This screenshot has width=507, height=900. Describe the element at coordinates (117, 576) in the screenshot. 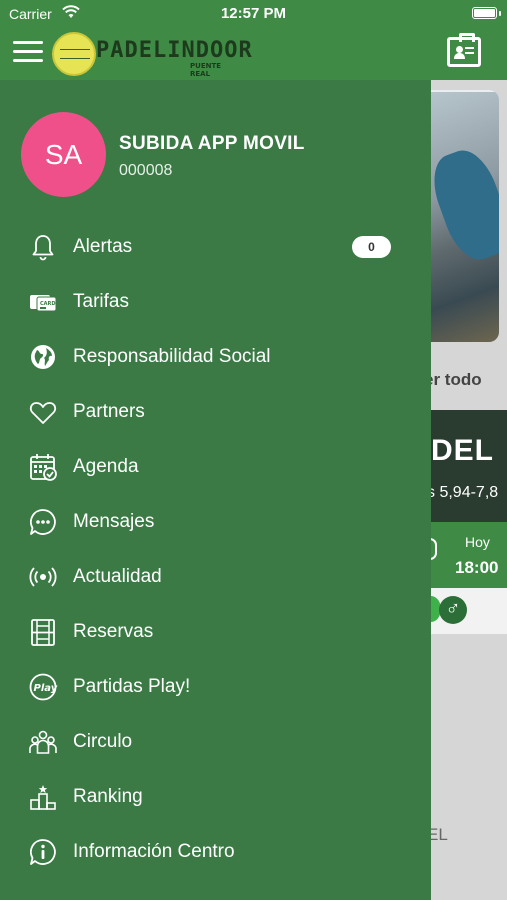

I see `menu-item-label: Actualidad` at that location.